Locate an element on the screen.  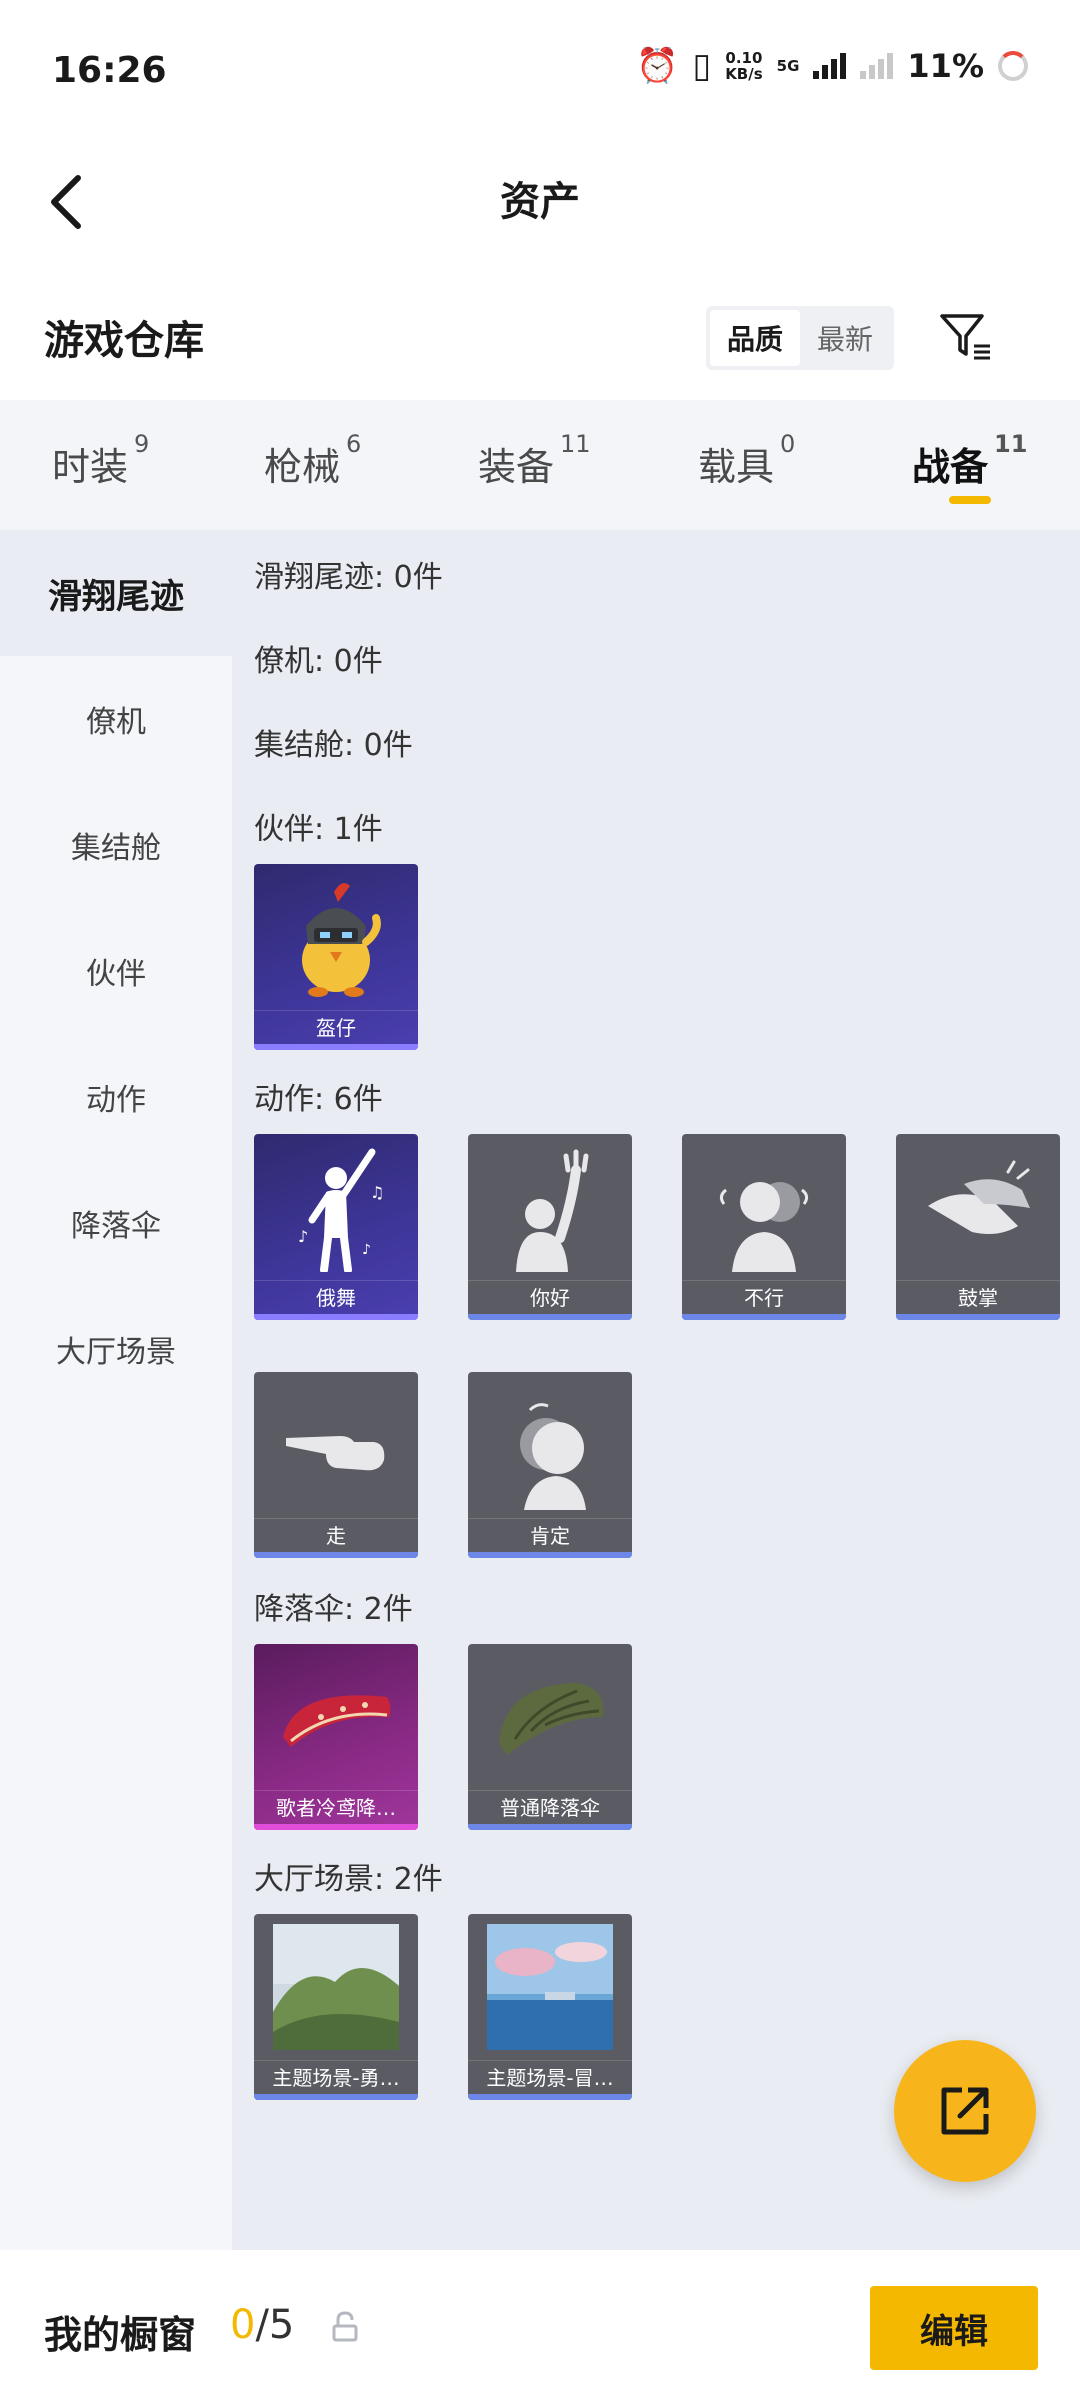
dancer-icon: ♪ ♫ ♪ is located at coordinates (341, 1210).